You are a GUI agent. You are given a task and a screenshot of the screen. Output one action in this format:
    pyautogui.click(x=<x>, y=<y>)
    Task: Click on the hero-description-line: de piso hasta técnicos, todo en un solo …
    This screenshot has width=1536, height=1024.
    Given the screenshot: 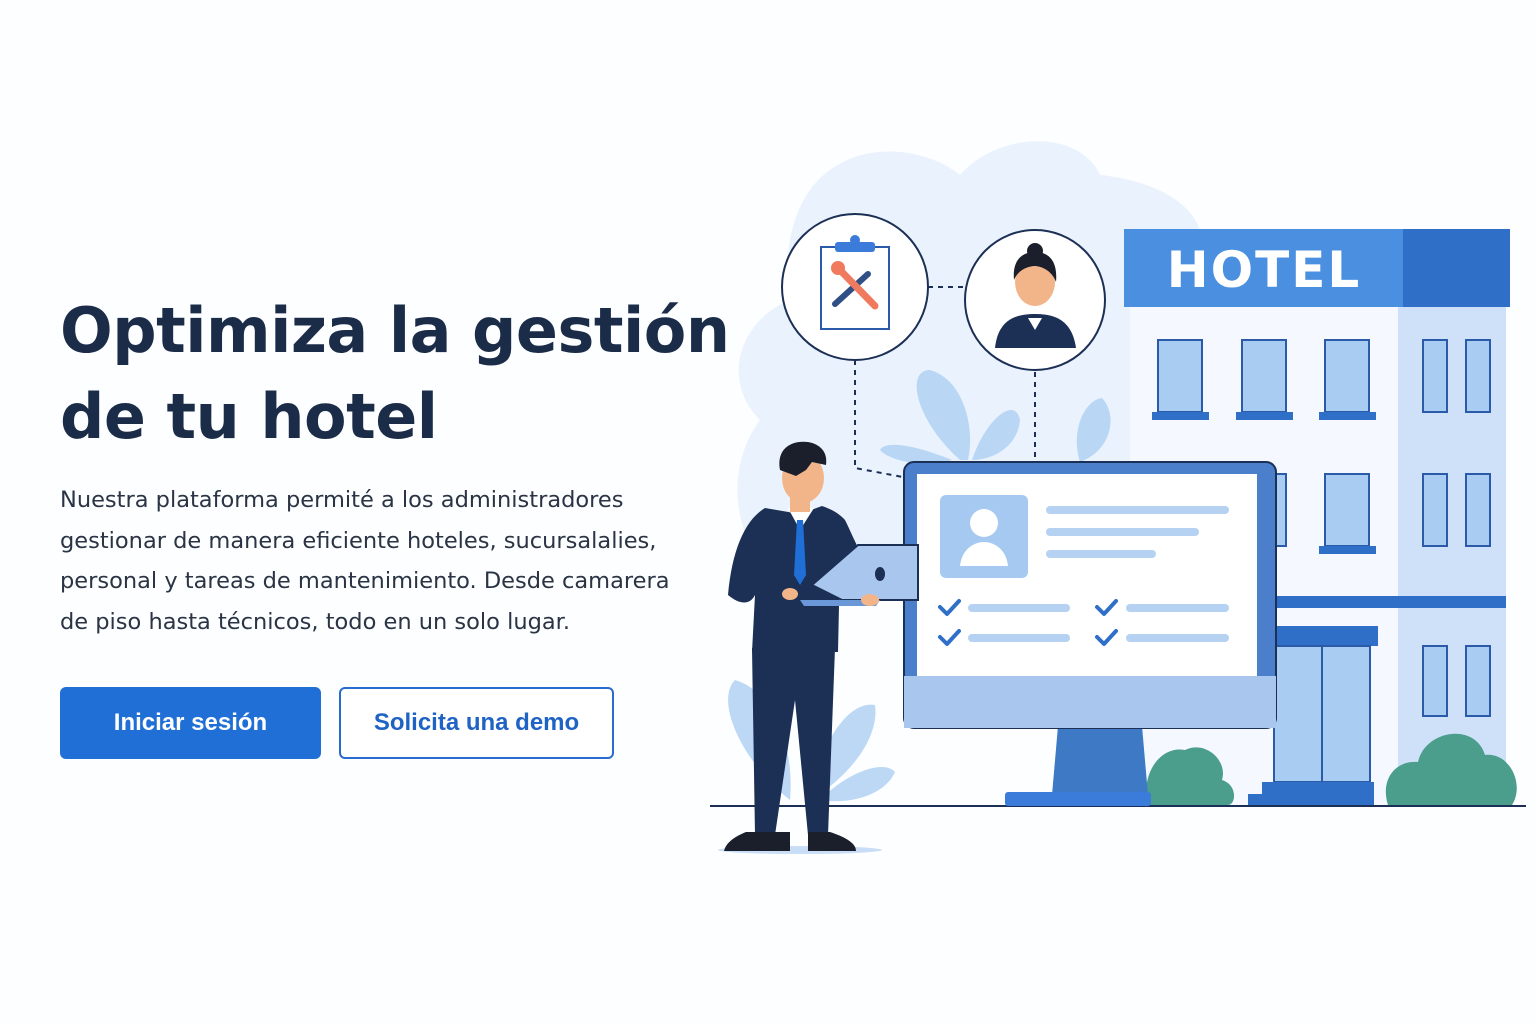 What is the action you would take?
    pyautogui.click(x=315, y=621)
    